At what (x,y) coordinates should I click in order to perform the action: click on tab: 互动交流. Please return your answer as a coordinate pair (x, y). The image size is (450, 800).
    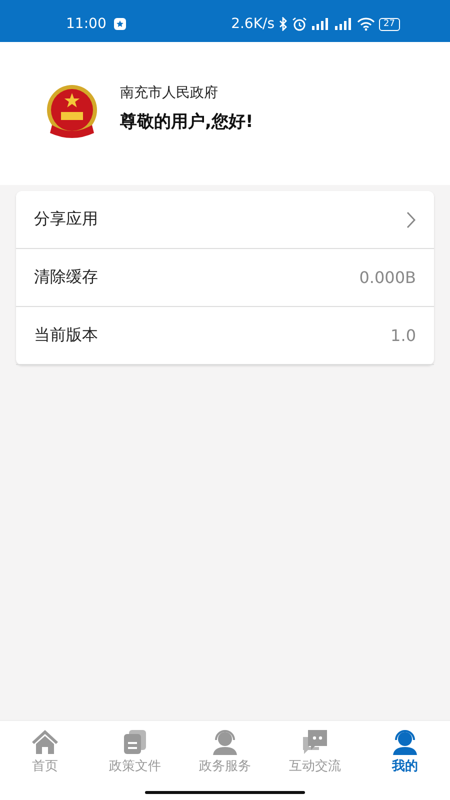
    Looking at the image, I should click on (315, 752).